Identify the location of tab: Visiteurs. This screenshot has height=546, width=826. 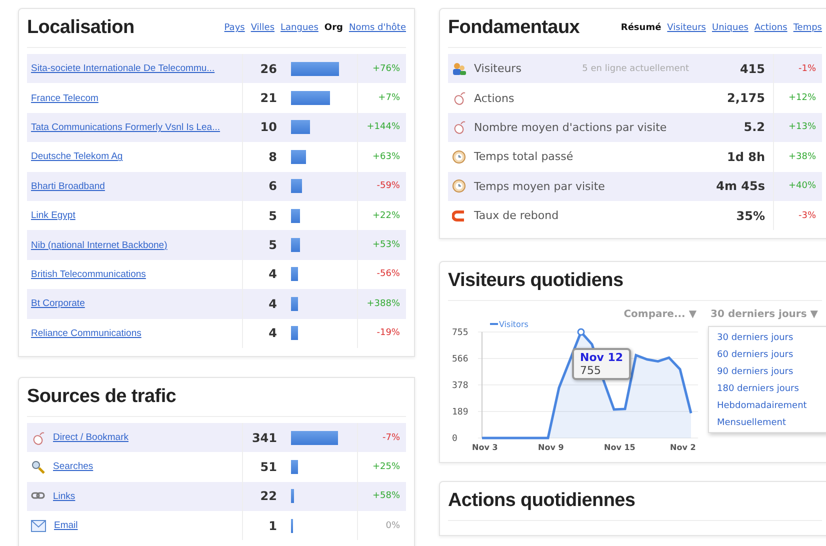
(686, 28).